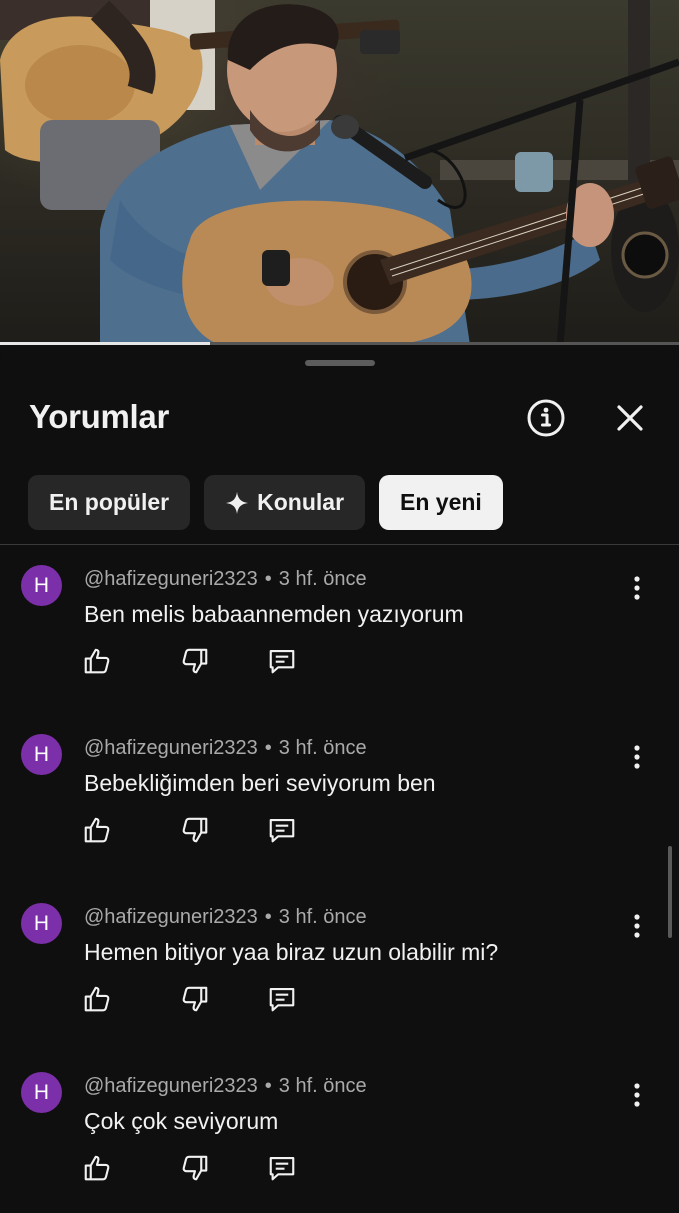  I want to click on video-progress-fill, so click(105, 343).